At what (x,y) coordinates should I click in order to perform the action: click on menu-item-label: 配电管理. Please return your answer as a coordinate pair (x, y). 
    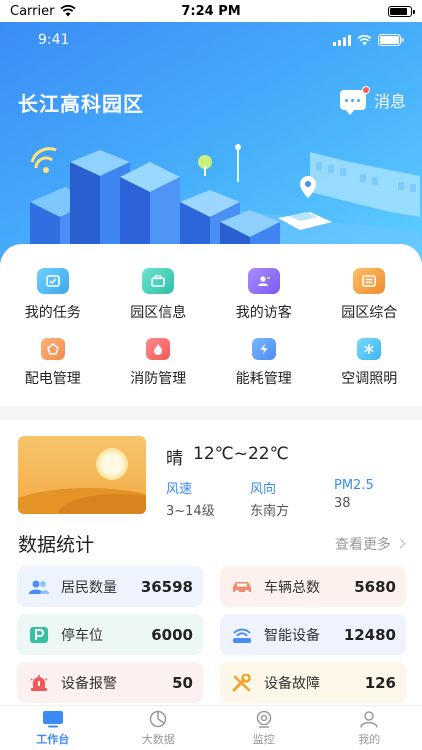
    Looking at the image, I should click on (52, 379).